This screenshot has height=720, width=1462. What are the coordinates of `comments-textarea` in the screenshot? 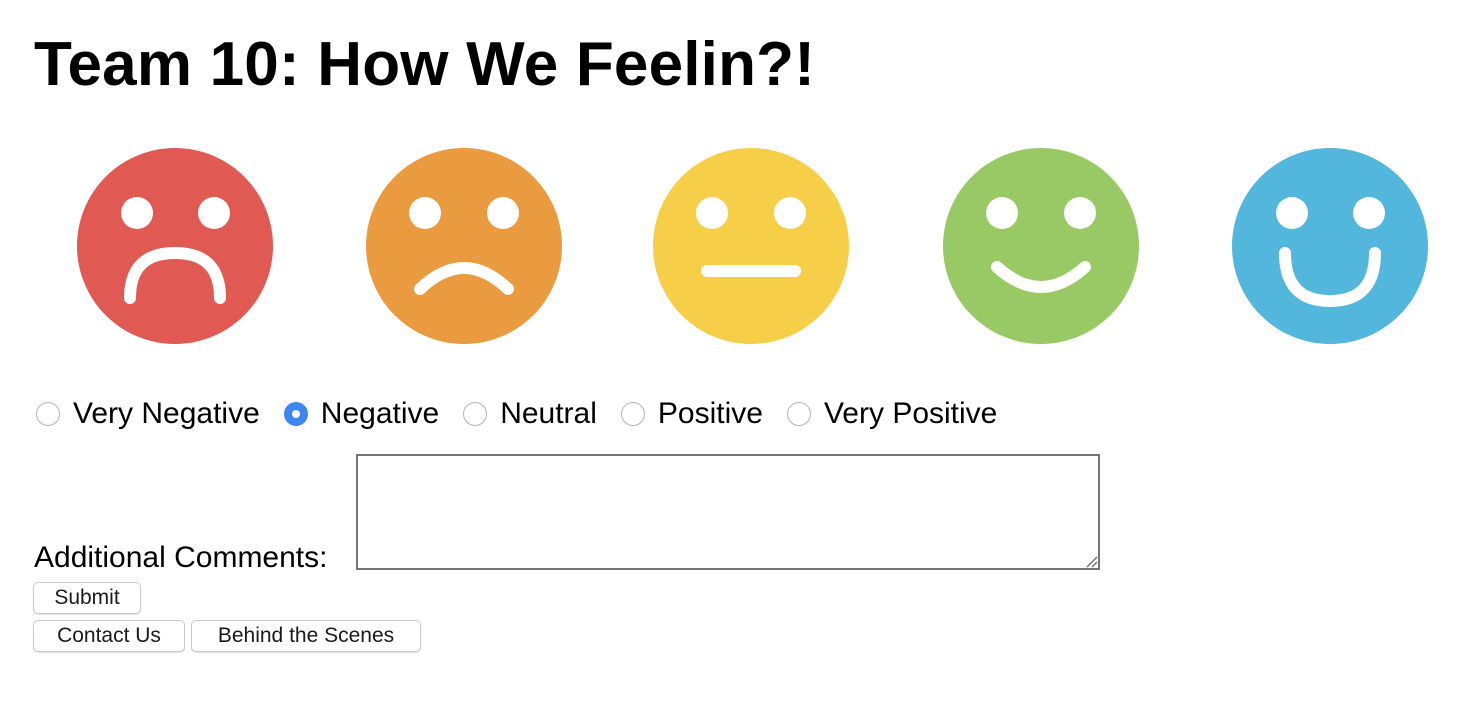 It's located at (728, 512).